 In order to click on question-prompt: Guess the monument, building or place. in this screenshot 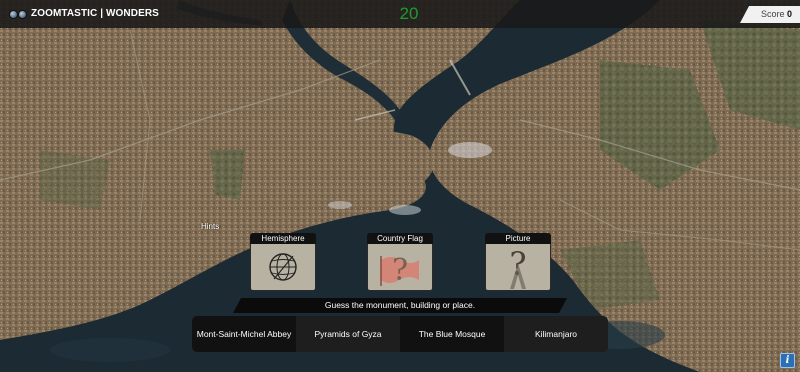, I will do `click(400, 305)`.